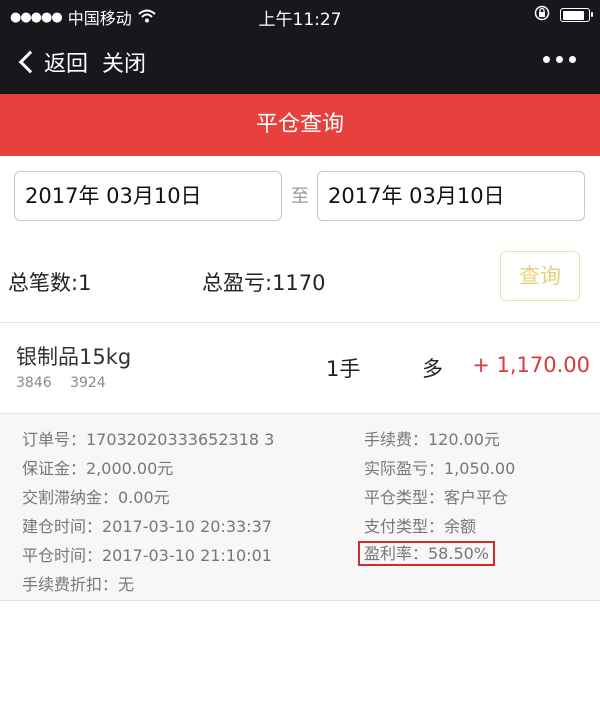  I want to click on end-date-field: 2017年 03月10日, so click(451, 196).